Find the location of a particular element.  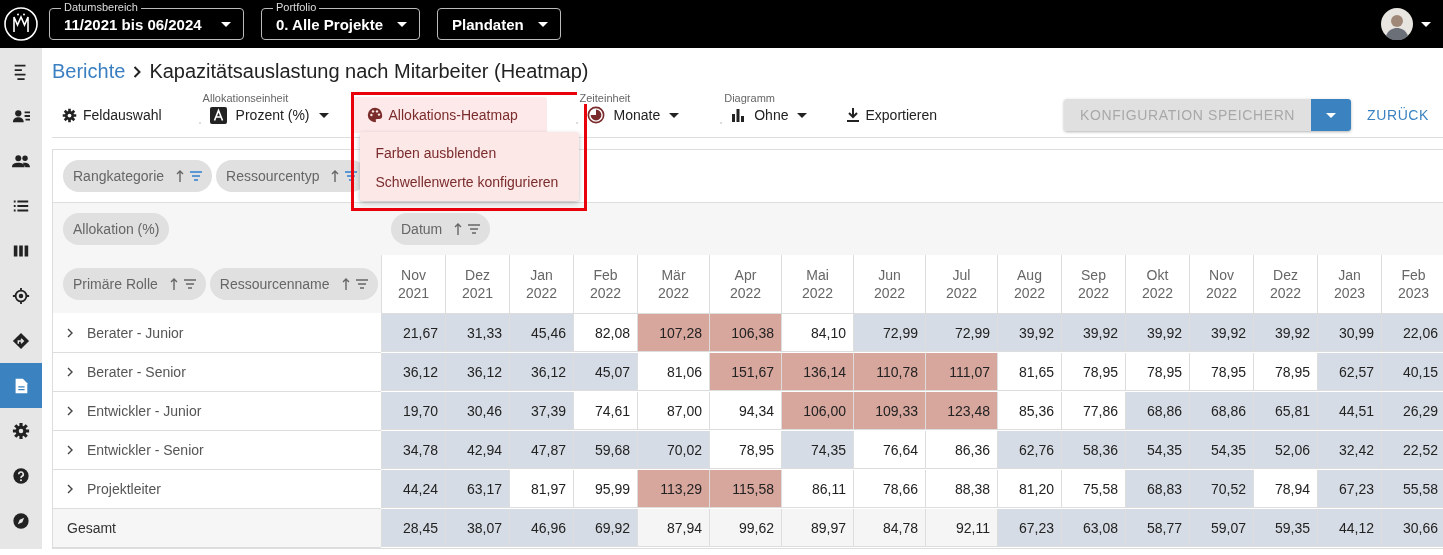

table-cell: 87,94 is located at coordinates (673, 528).